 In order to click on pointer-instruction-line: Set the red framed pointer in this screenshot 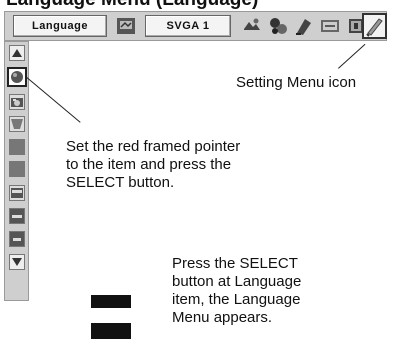, I will do `click(153, 146)`.